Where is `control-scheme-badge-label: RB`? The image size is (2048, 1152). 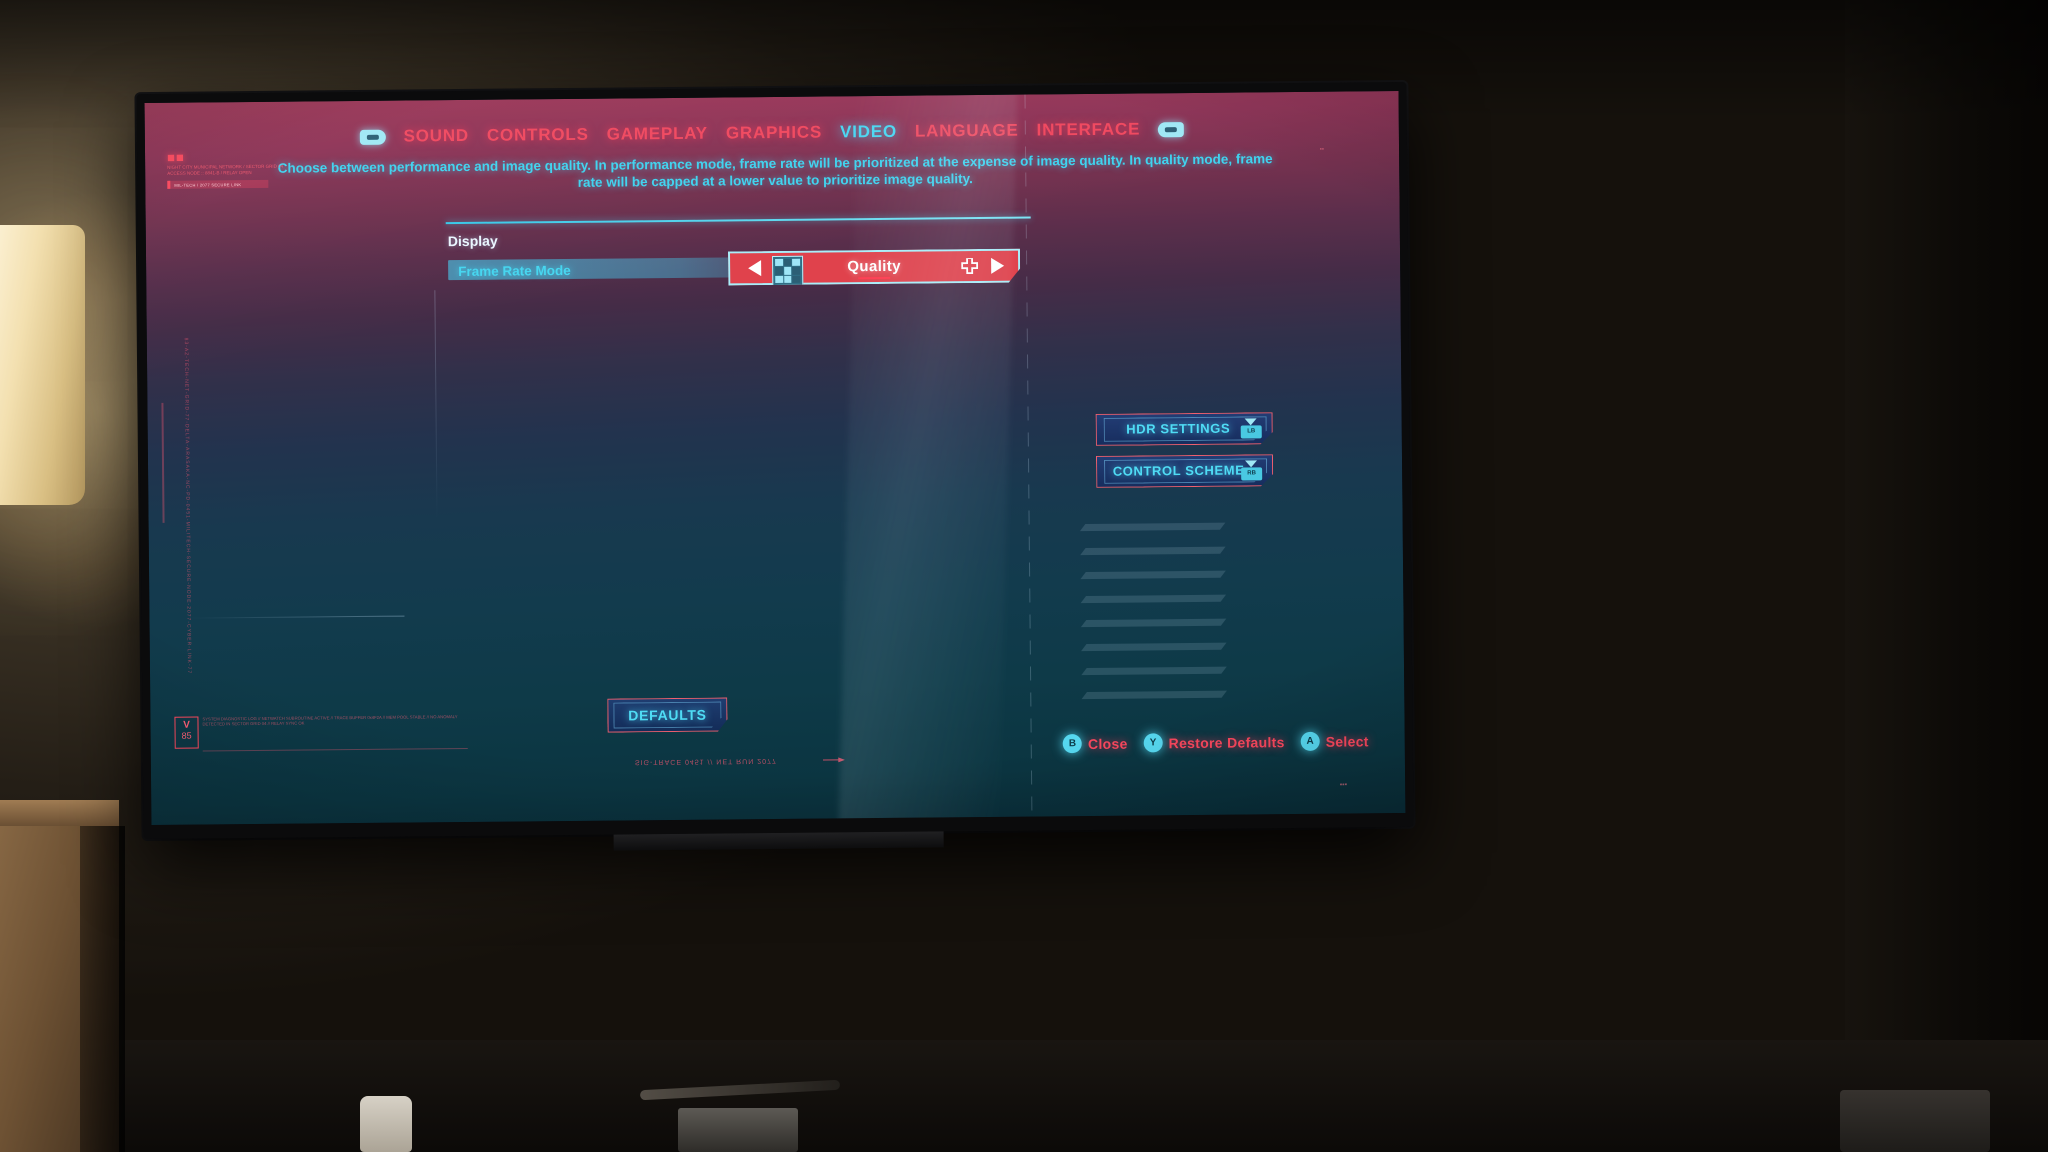 control-scheme-badge-label: RB is located at coordinates (1252, 473).